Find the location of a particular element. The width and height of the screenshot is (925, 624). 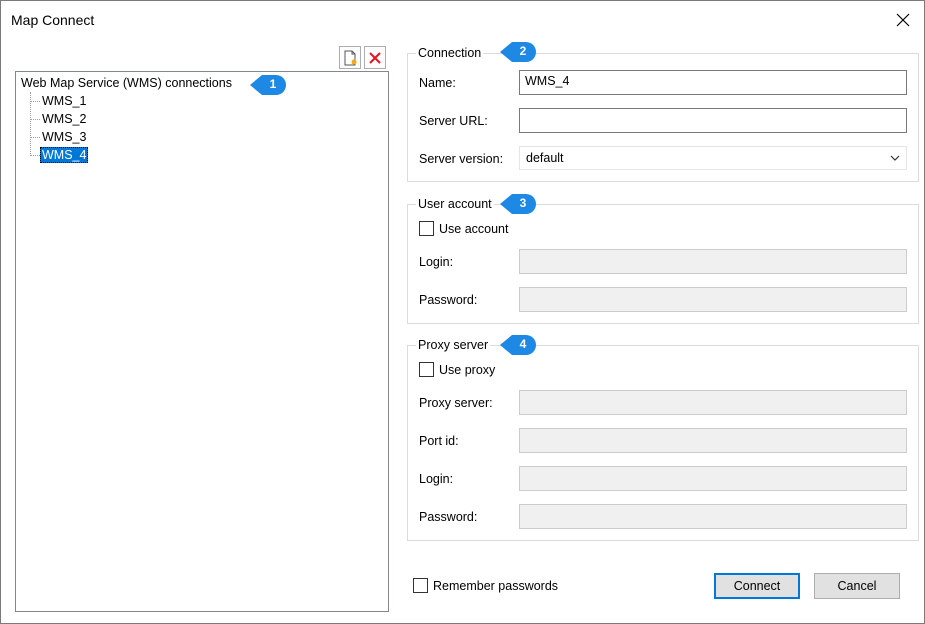

new-document-icon is located at coordinates (350, 57).